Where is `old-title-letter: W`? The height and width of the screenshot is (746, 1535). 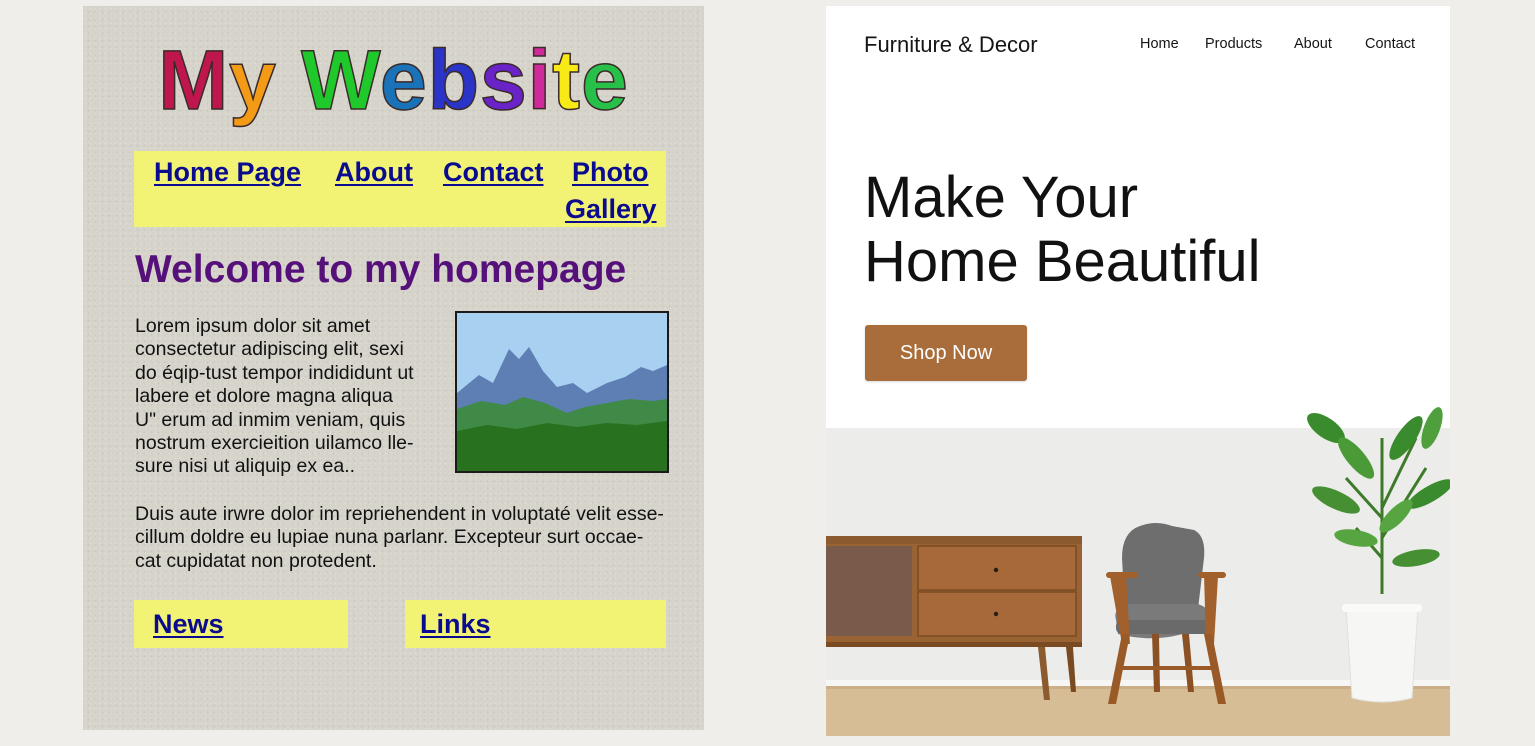 old-title-letter: W is located at coordinates (340, 80).